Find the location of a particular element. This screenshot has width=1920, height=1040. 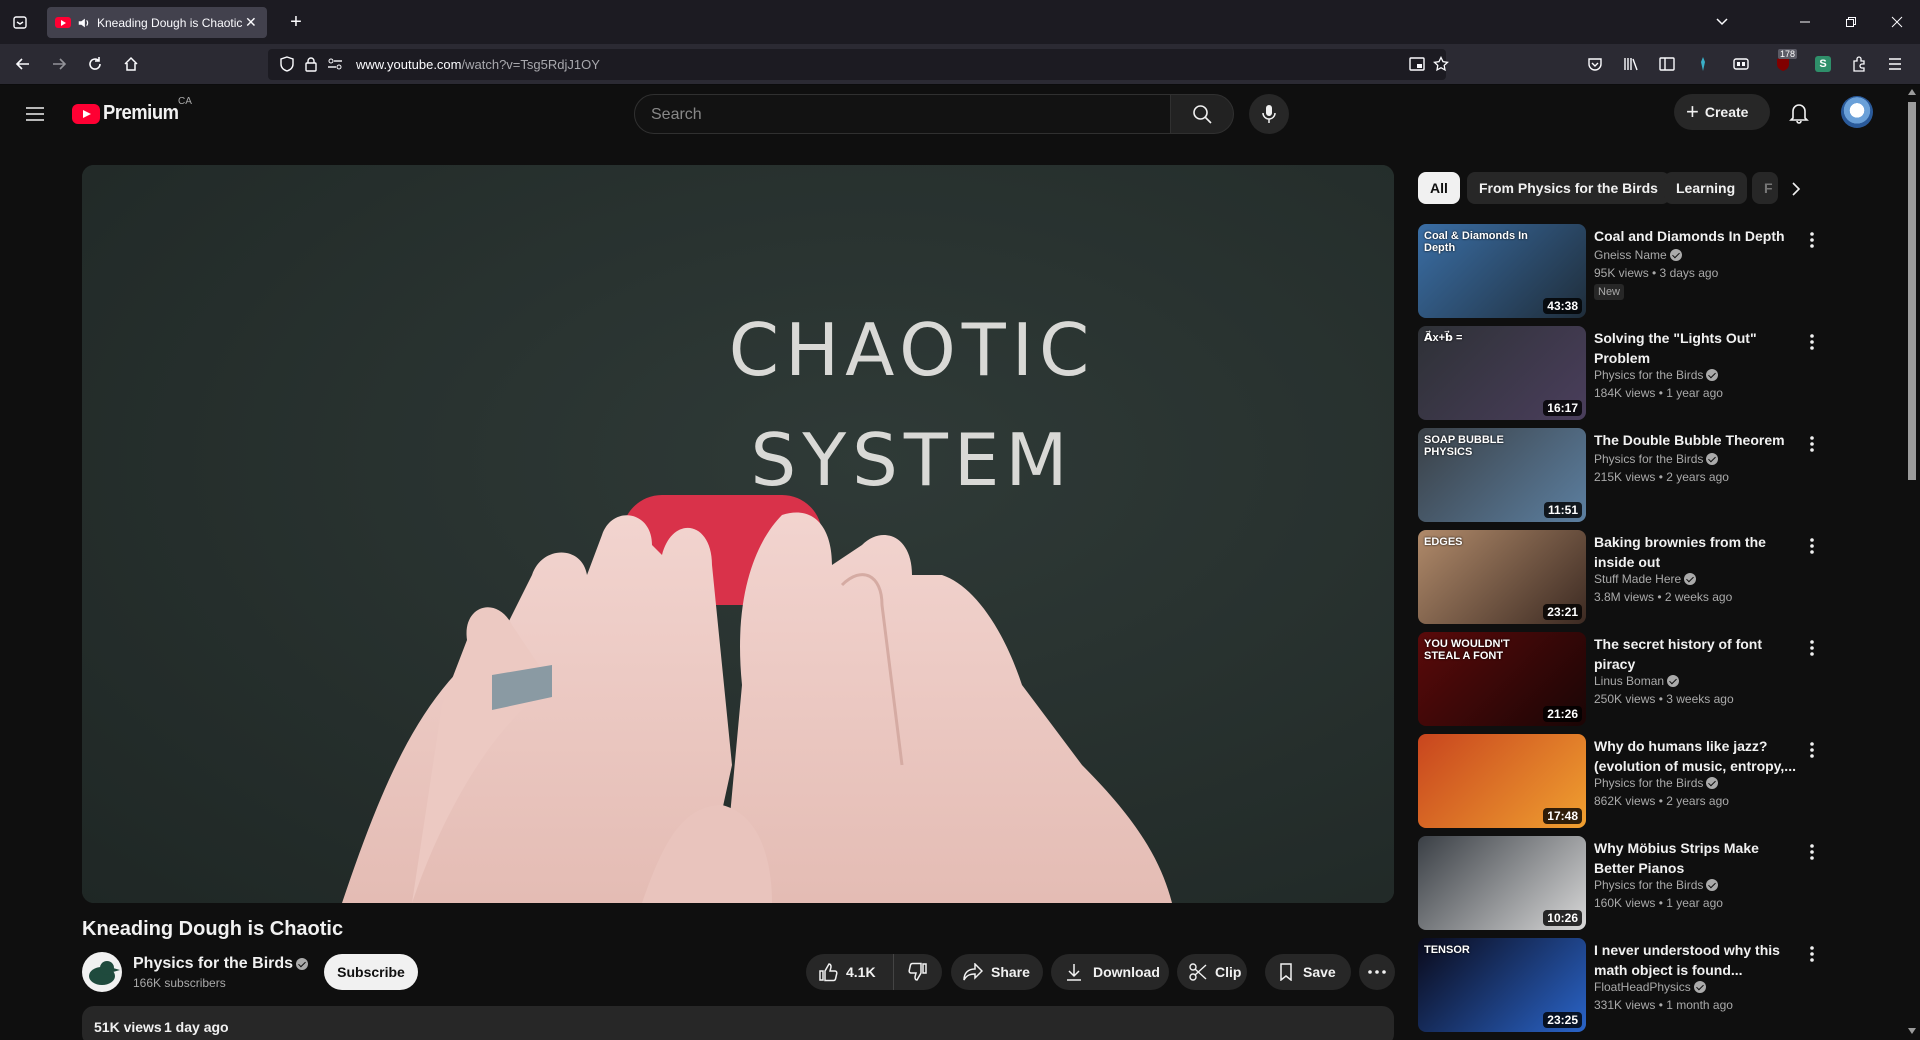

search-button is located at coordinates (1202, 114).